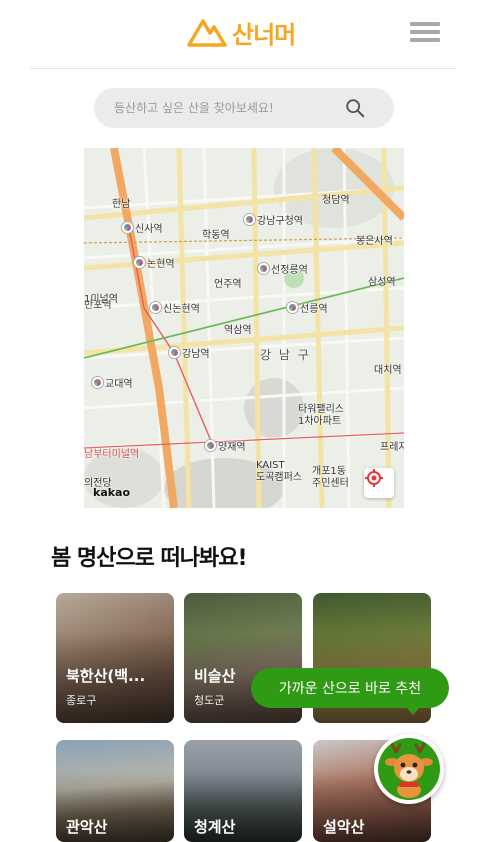 Image resolution: width=483 pixels, height=842 pixels. What do you see at coordinates (344, 827) in the screenshot?
I see `card-name: 설악산` at bounding box center [344, 827].